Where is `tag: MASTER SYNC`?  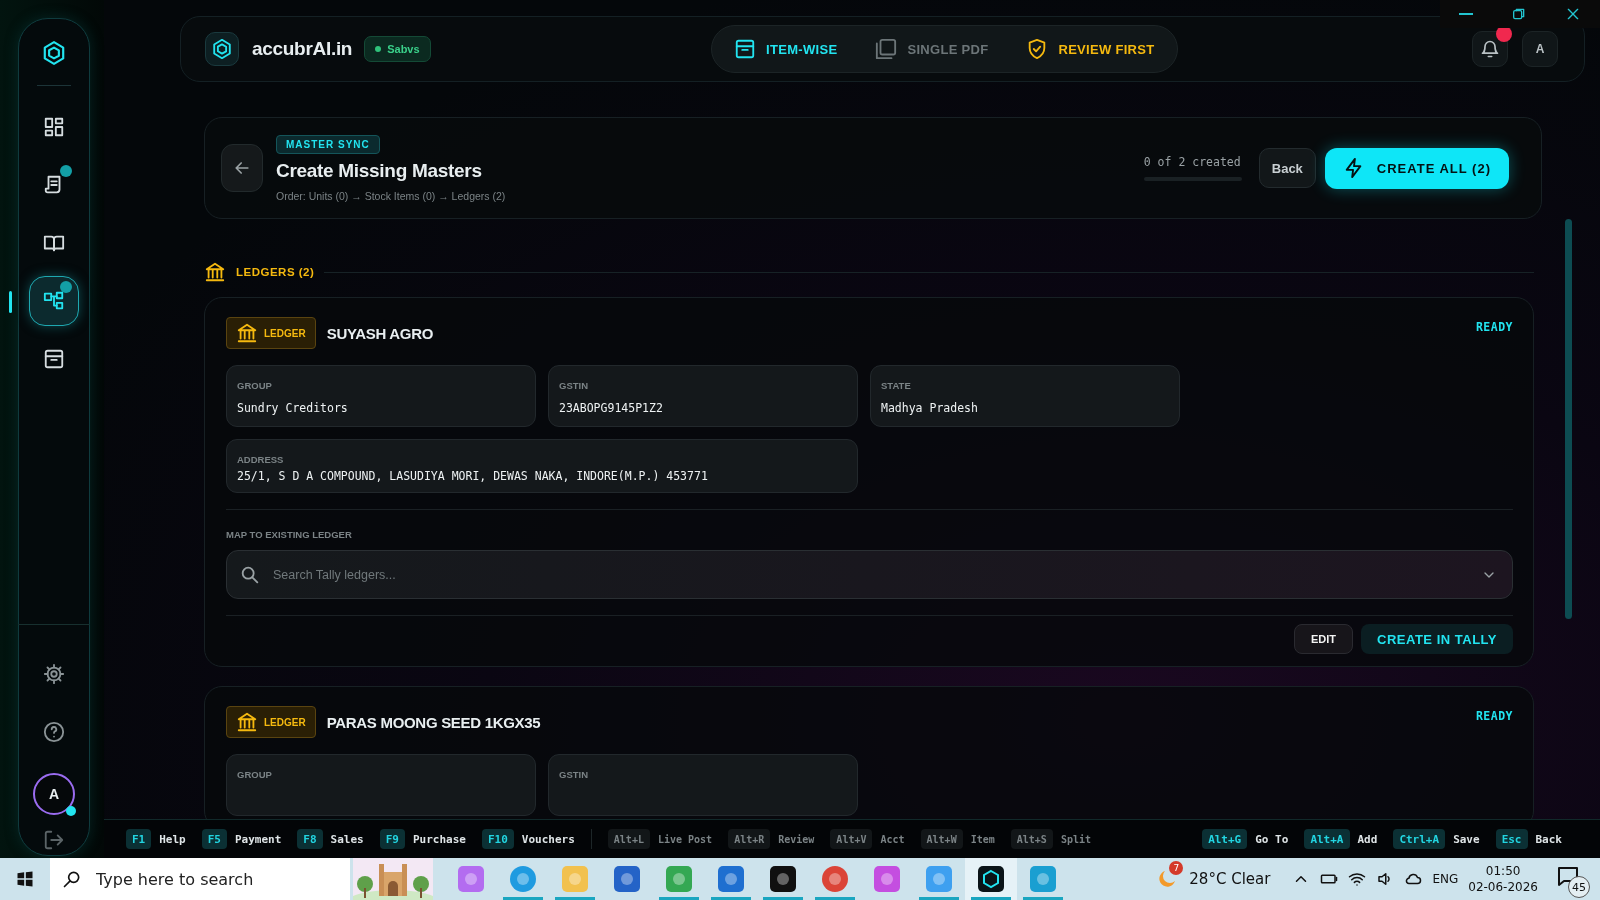
tag: MASTER SYNC is located at coordinates (328, 144).